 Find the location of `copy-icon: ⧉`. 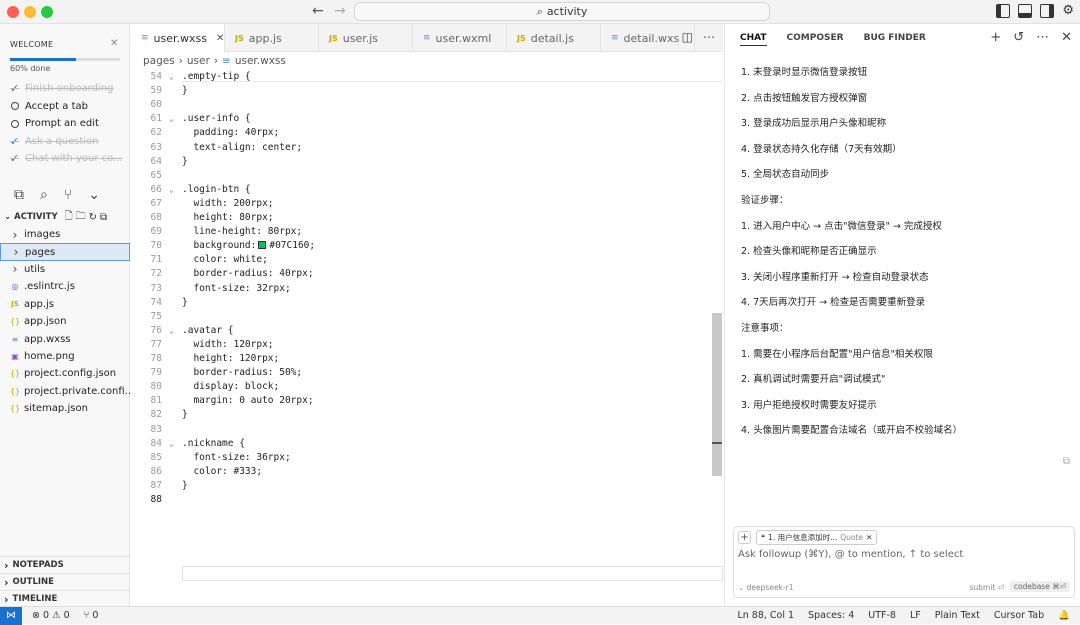

copy-icon: ⧉ is located at coordinates (1066, 461).